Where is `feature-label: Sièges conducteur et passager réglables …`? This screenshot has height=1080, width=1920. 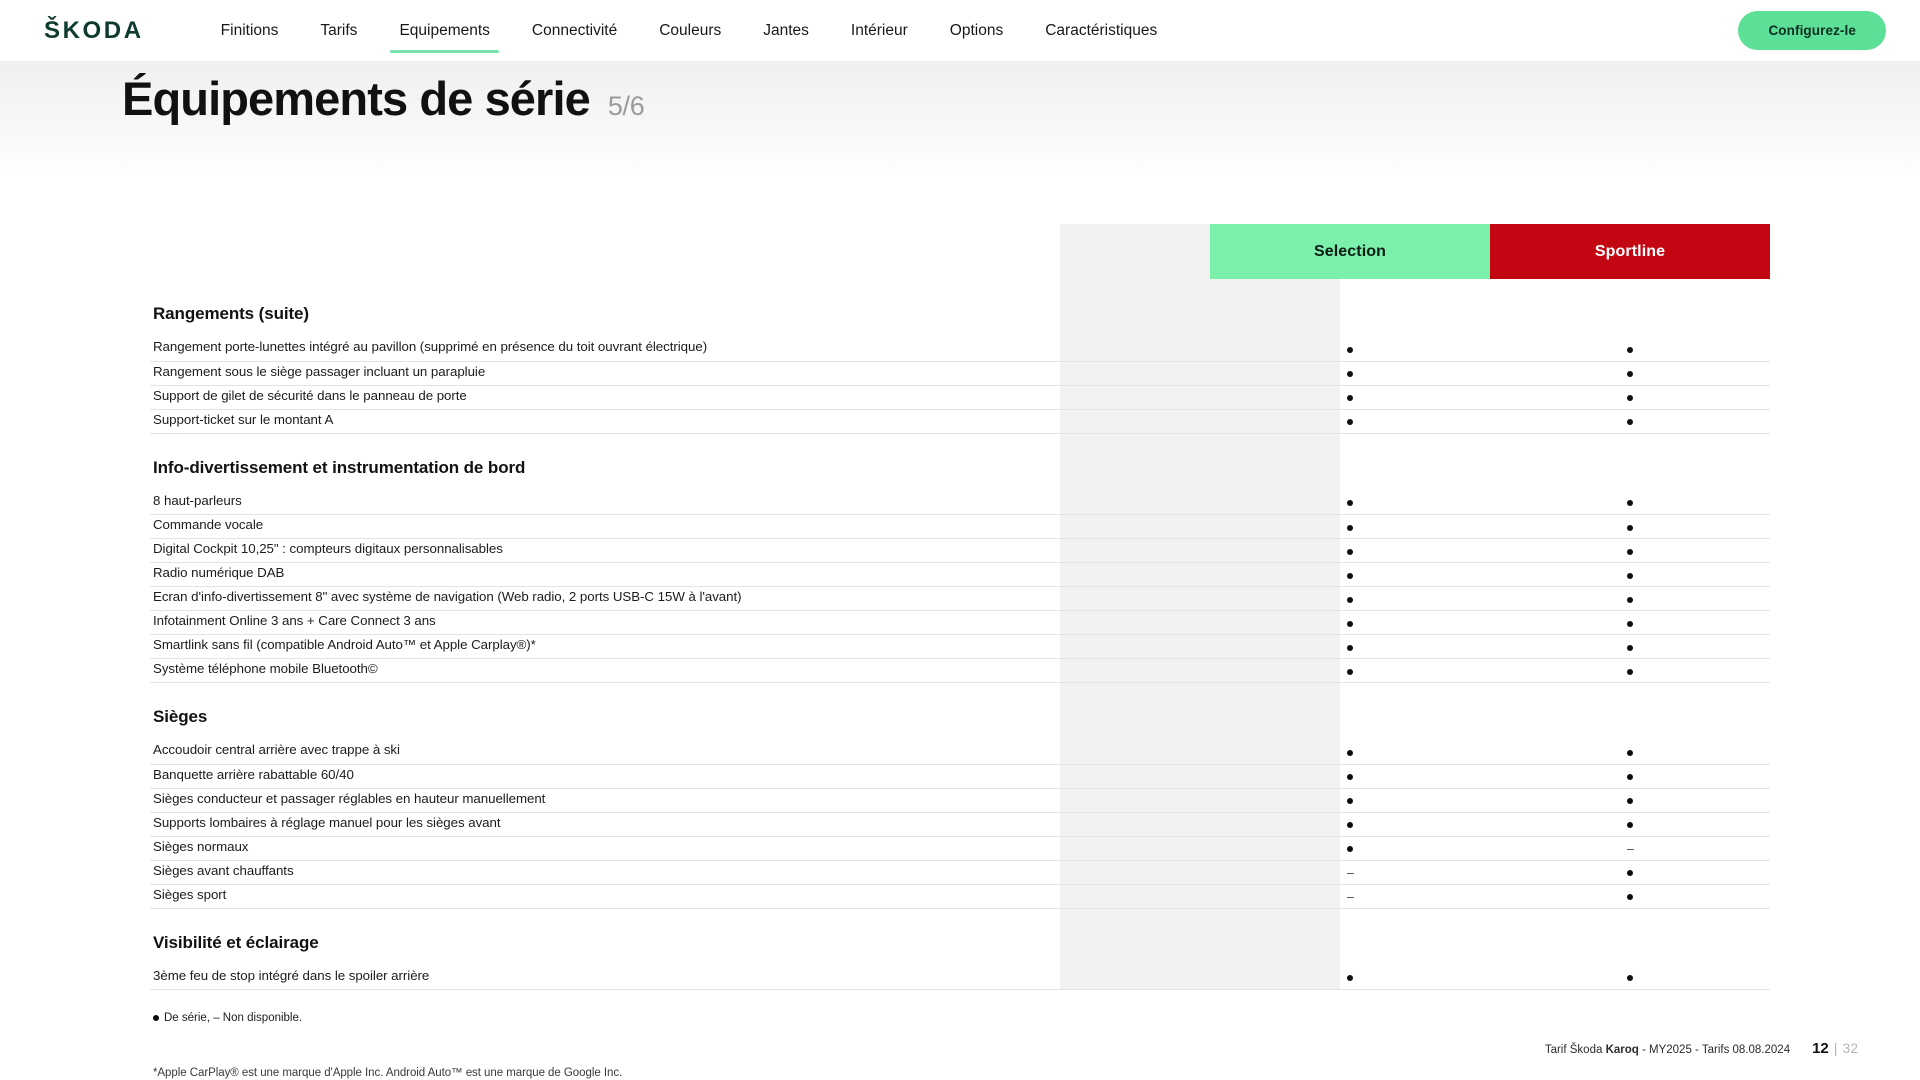 feature-label: Sièges conducteur et passager réglables … is located at coordinates (349, 798).